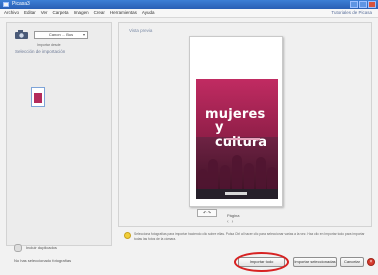  What do you see at coordinates (43, 260) in the screenshot?
I see `selection-status: No has seleccionado fotografías` at bounding box center [43, 260].